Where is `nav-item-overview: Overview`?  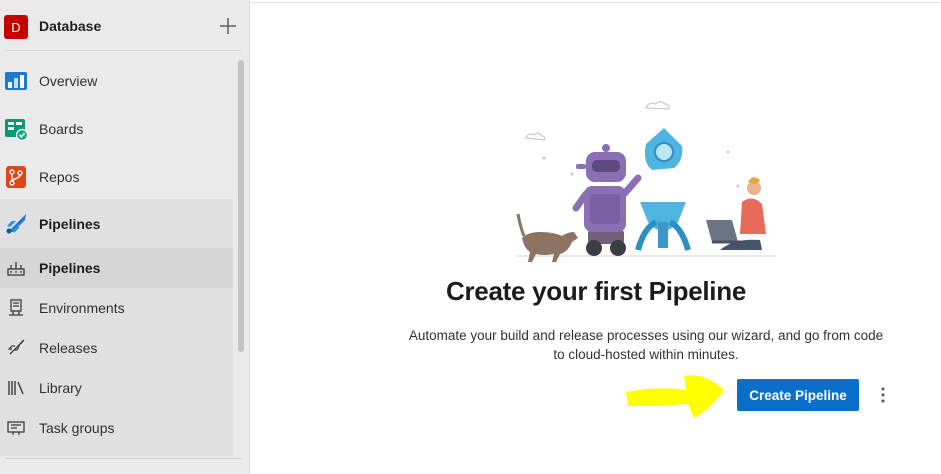 nav-item-overview: Overview is located at coordinates (116, 81).